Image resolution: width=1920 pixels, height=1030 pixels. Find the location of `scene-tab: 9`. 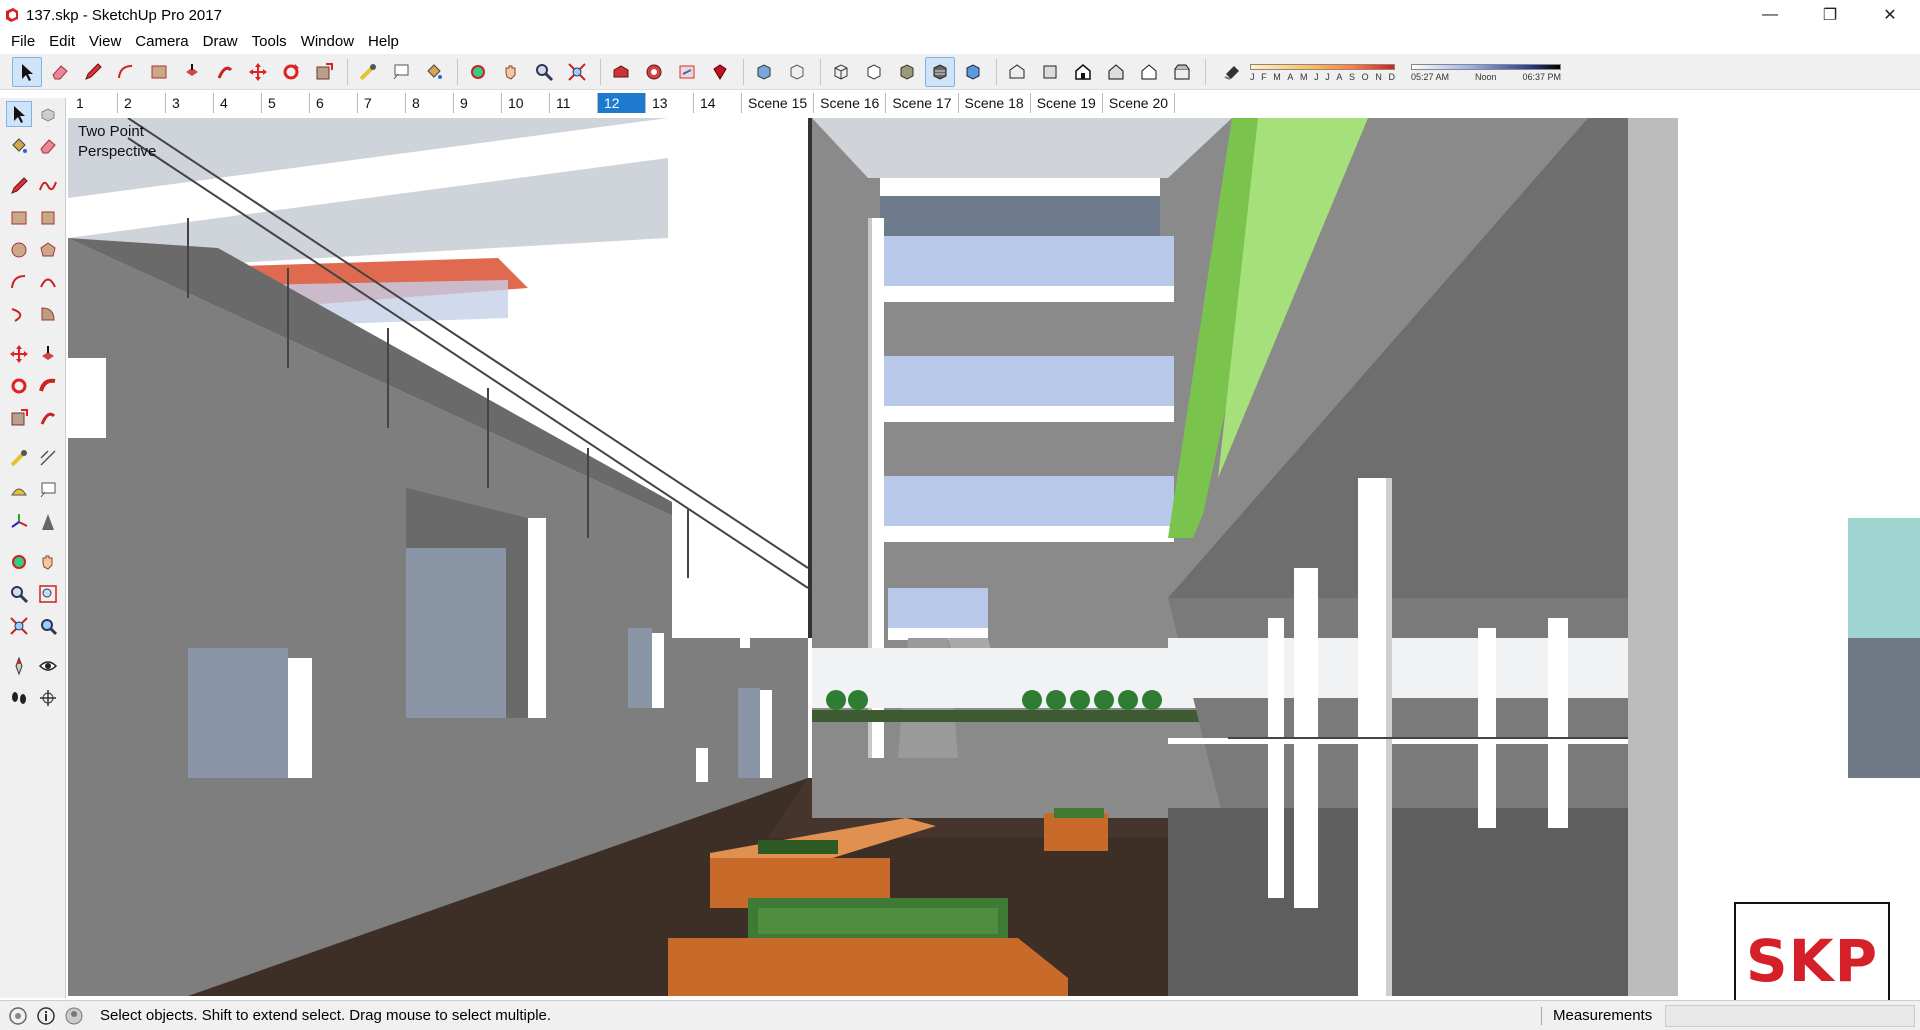

scene-tab: 9 is located at coordinates (478, 103).